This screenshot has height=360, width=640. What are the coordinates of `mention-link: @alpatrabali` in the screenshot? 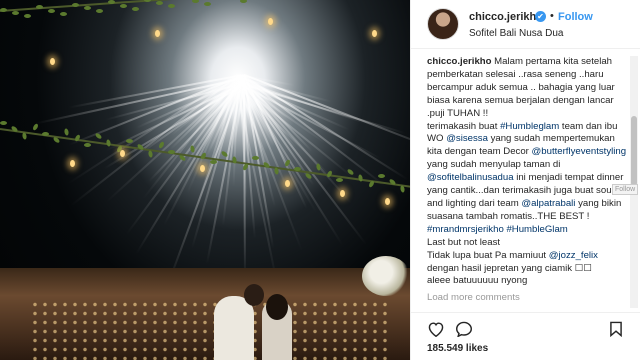 It's located at (548, 203).